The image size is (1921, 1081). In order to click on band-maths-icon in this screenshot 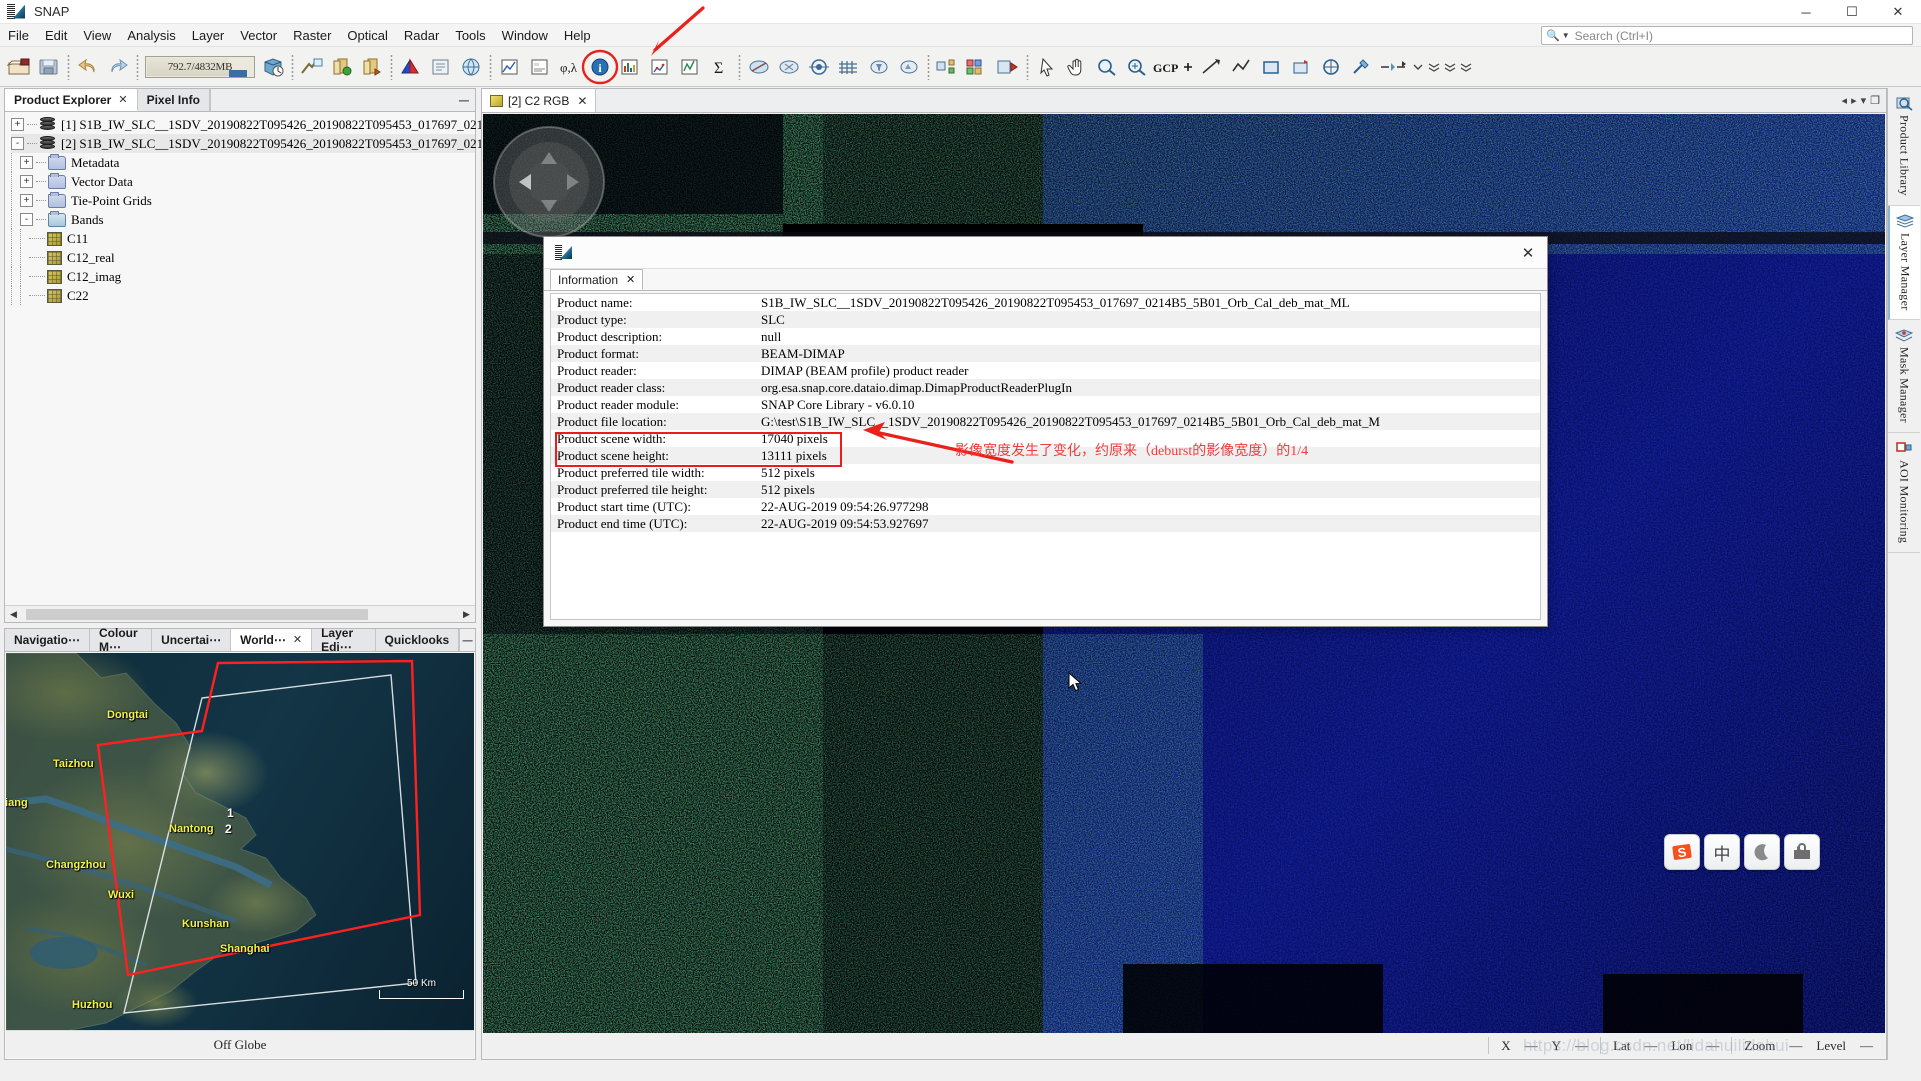, I will do `click(789, 67)`.